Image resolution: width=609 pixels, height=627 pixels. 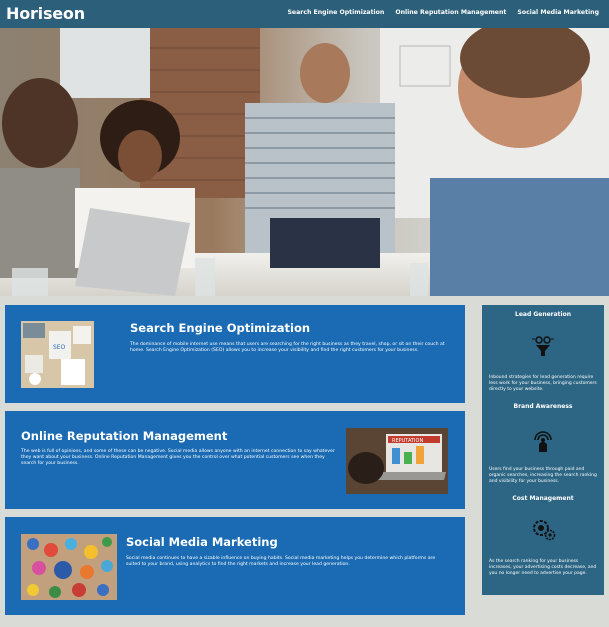 What do you see at coordinates (407, 441) in the screenshot?
I see `reputation-badge: REPUTATION` at bounding box center [407, 441].